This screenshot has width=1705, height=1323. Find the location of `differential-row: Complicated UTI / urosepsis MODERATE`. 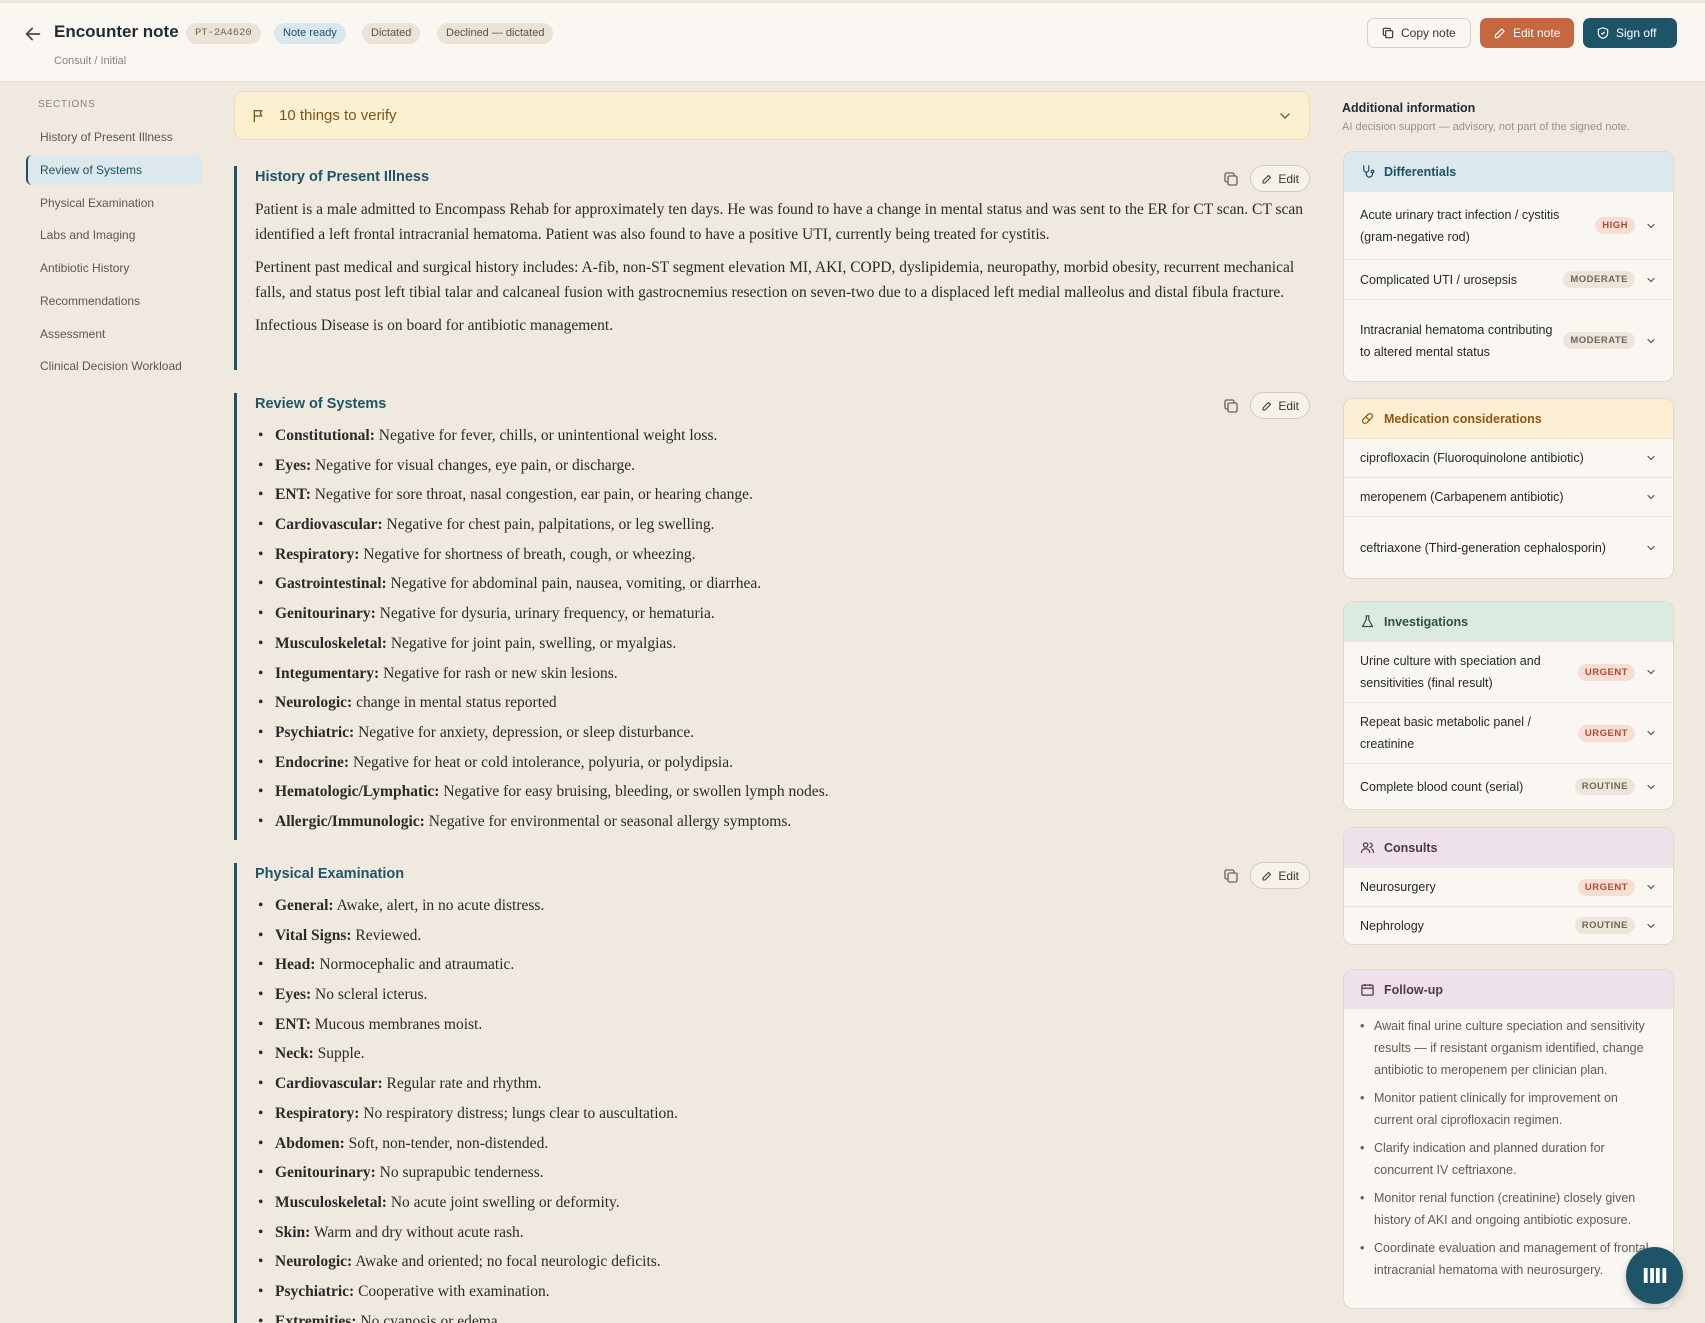

differential-row: Complicated UTI / urosepsis MODERATE is located at coordinates (1508, 279).